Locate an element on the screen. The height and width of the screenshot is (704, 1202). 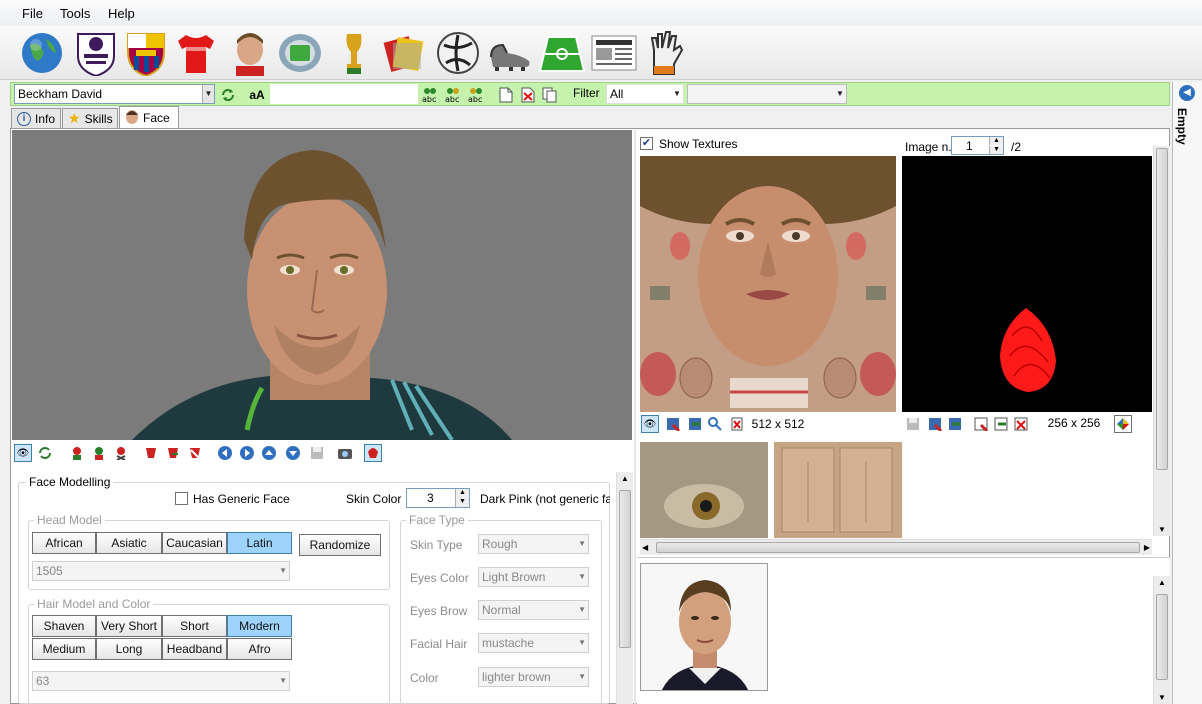
newspaper-icon is located at coordinates (614, 53).